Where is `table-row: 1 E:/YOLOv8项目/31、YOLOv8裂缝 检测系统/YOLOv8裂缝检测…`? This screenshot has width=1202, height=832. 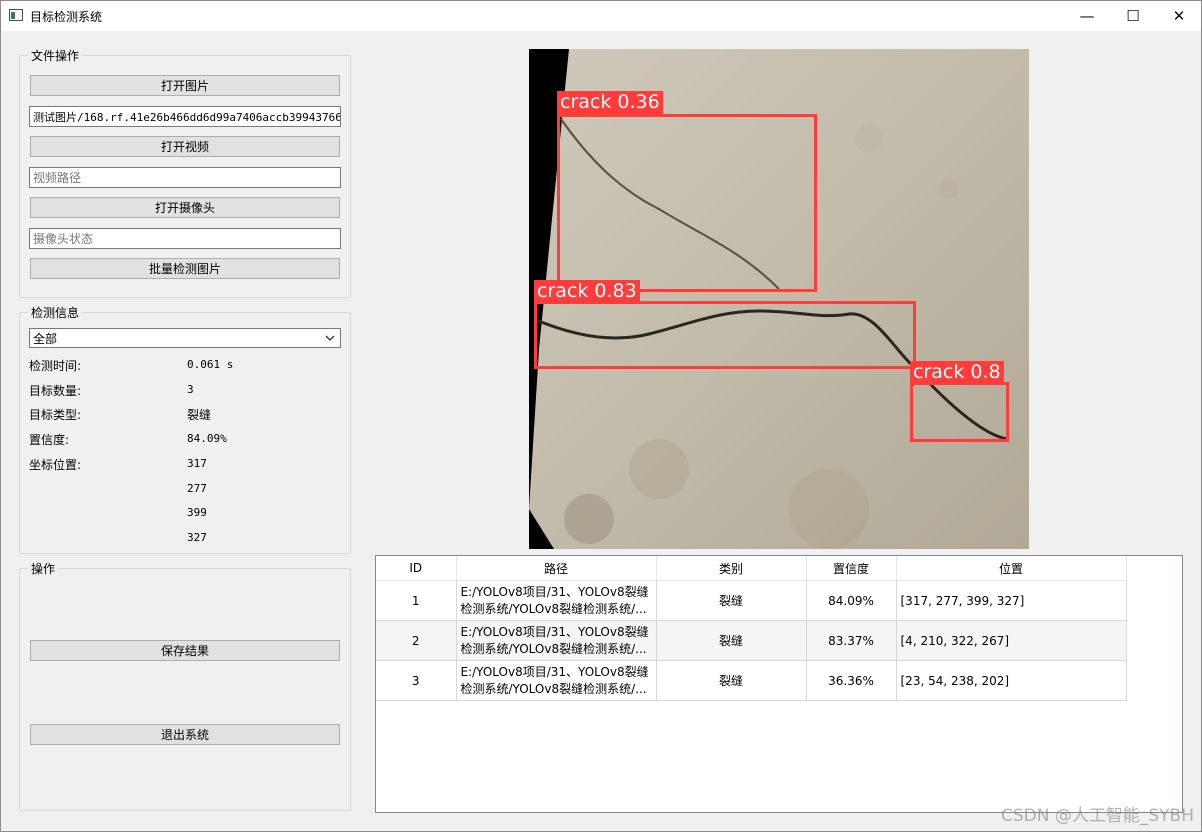
table-row: 1 E:/YOLOv8项目/31、YOLOv8裂缝 检测系统/YOLOv8裂缝检测… is located at coordinates (751, 600).